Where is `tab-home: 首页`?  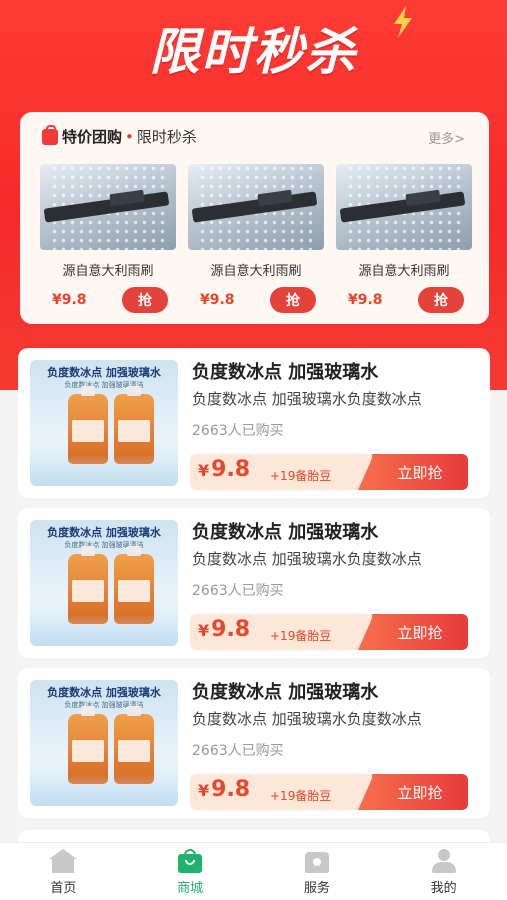
tab-home: 首页 is located at coordinates (63, 871).